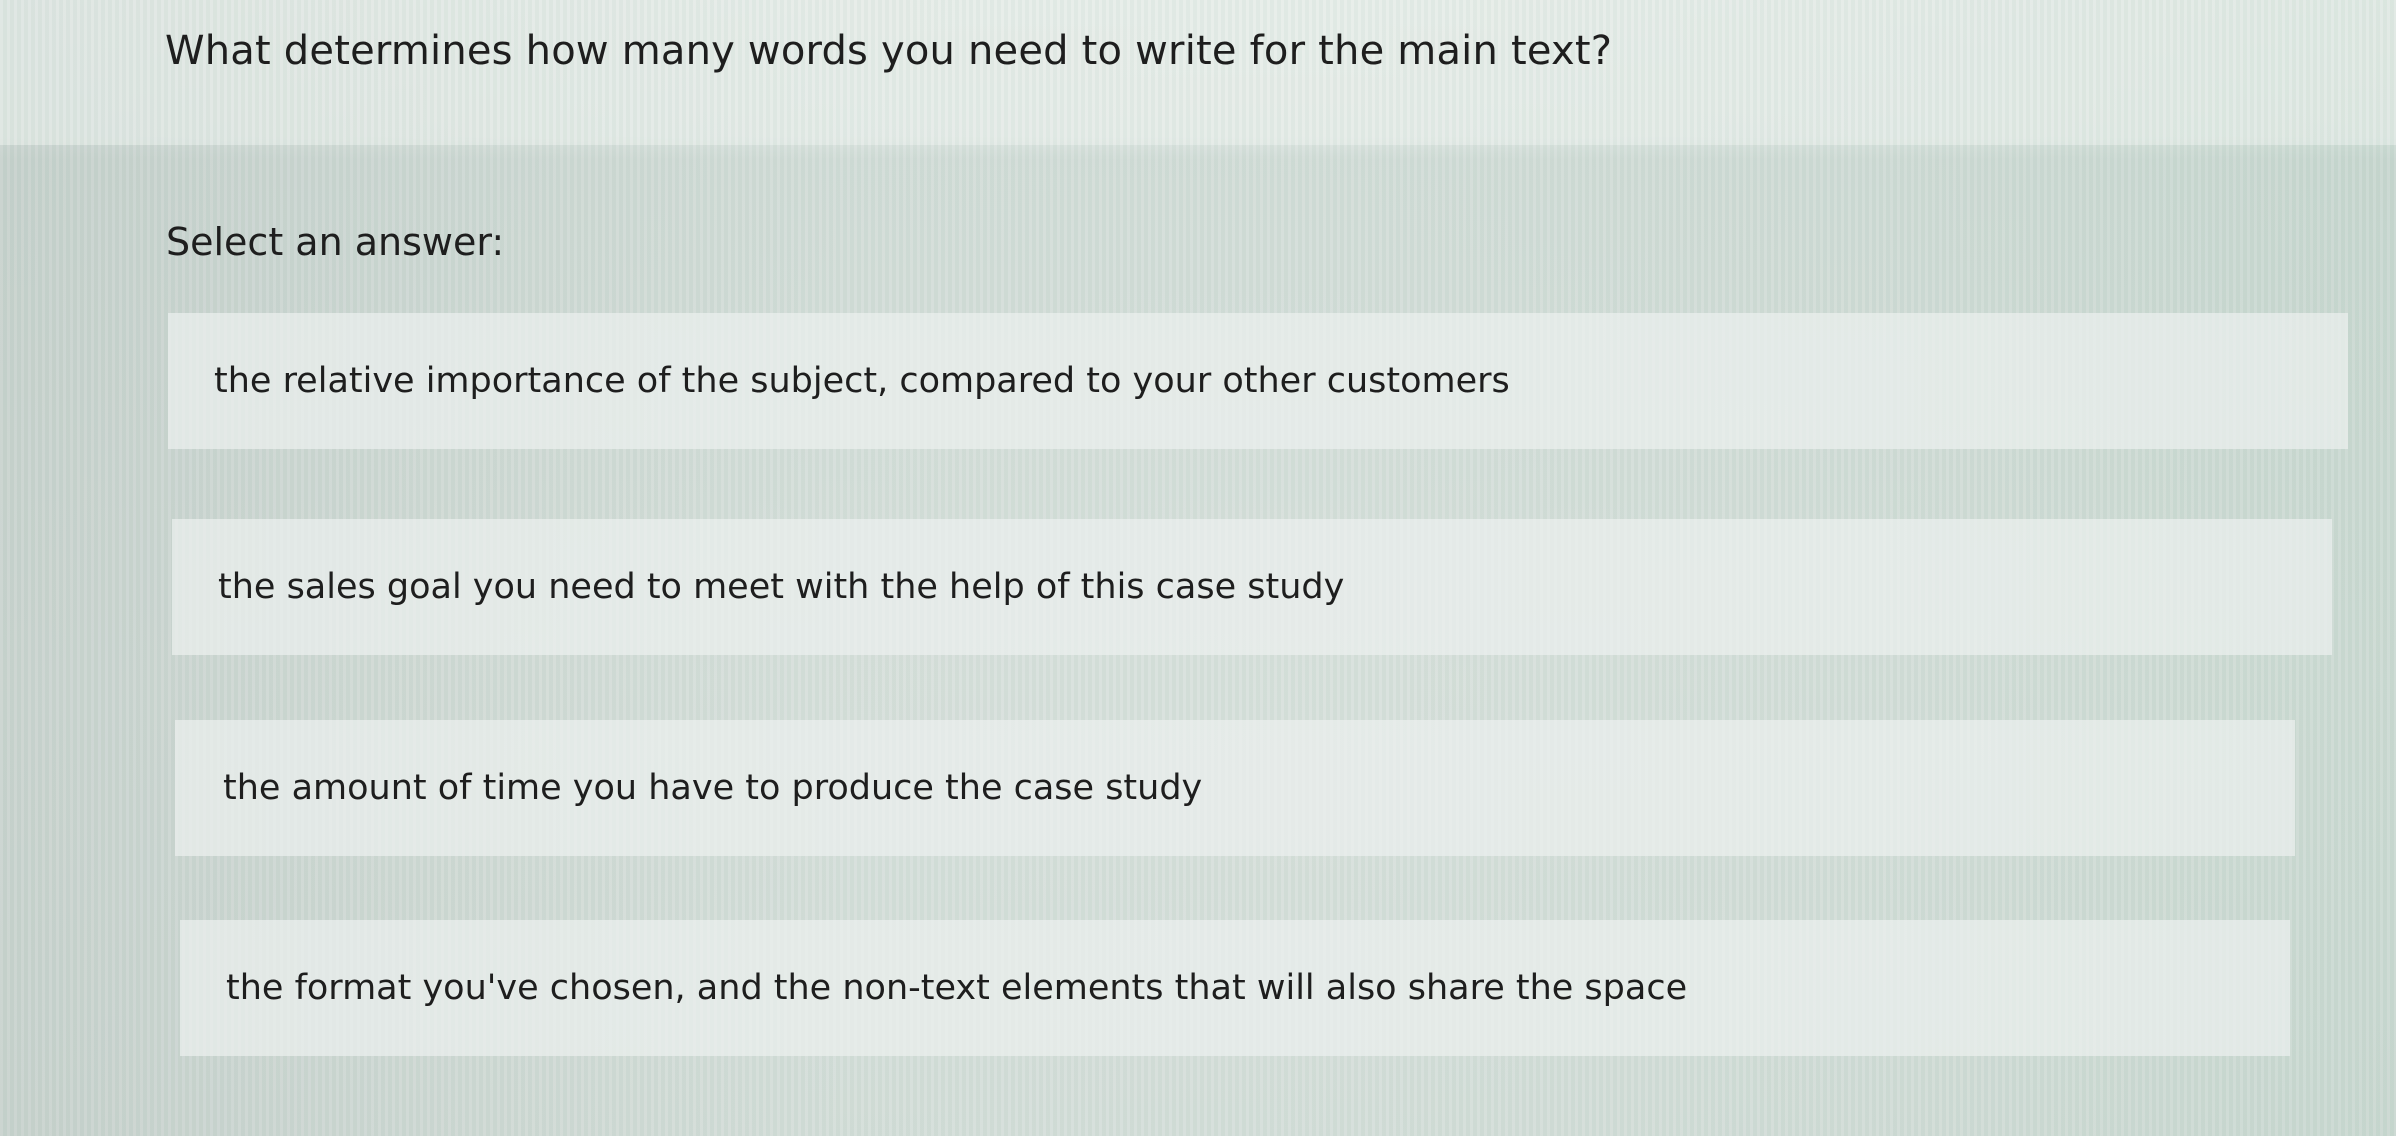  What do you see at coordinates (335, 242) in the screenshot?
I see `select-answer-prompt: Select an answer:` at bounding box center [335, 242].